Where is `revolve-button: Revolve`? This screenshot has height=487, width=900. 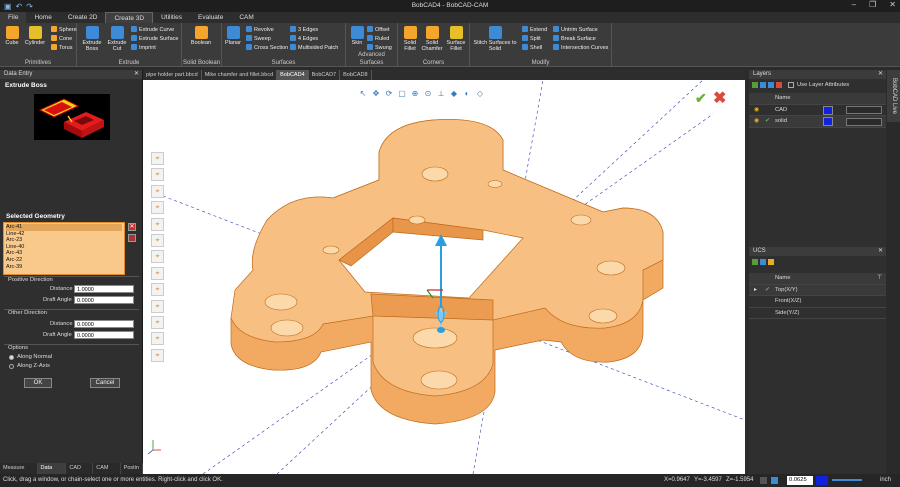
revolve-button: Revolve is located at coordinates (260, 30).